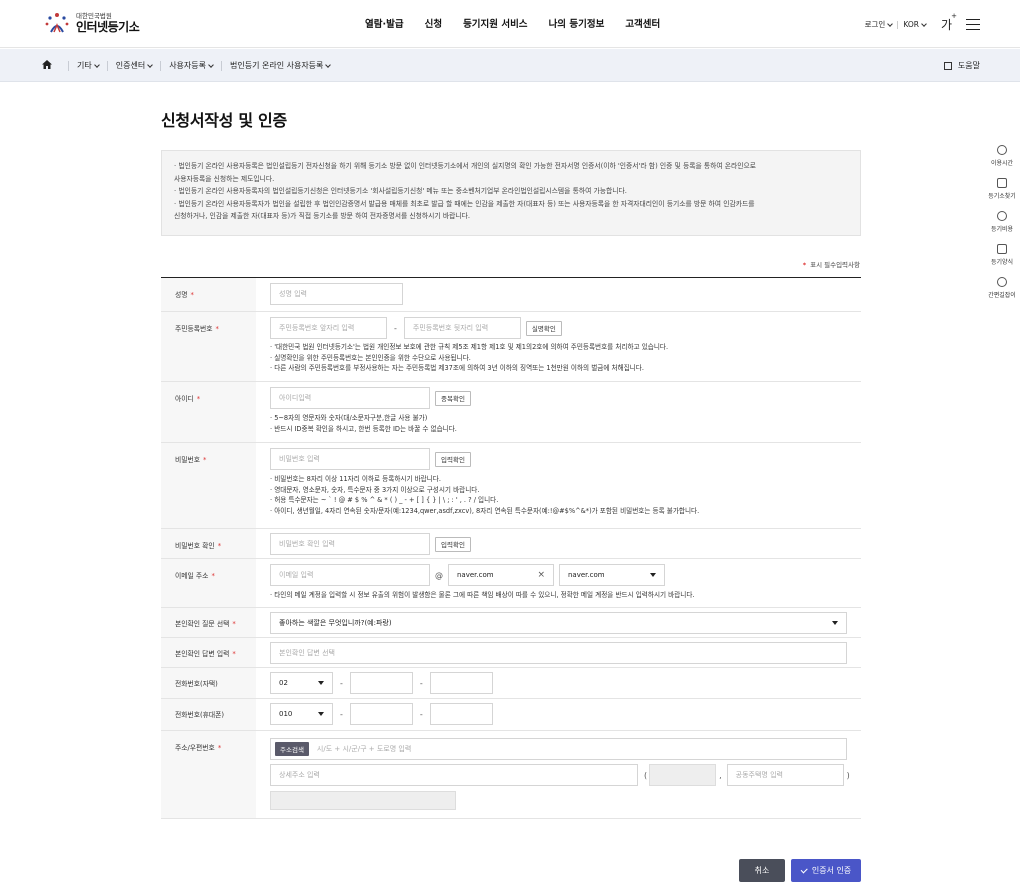 Image resolution: width=1020 pixels, height=895 pixels. I want to click on quick-menu-guide: 간편길잡이, so click(1002, 288).